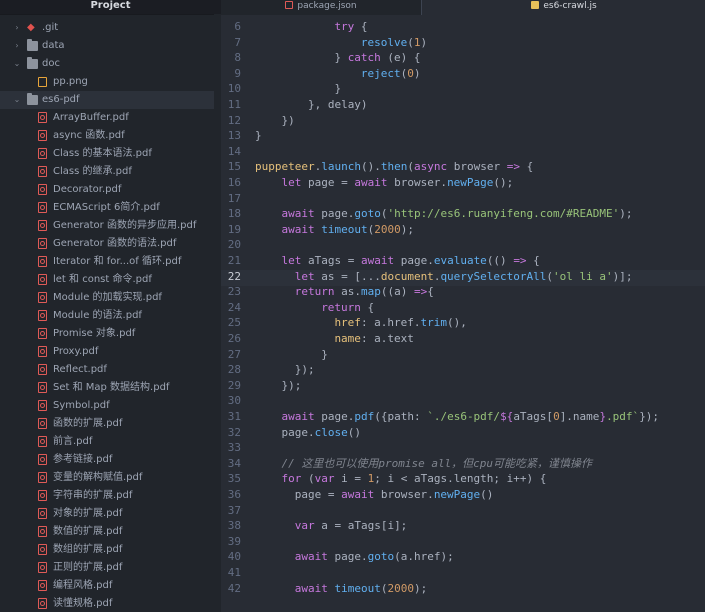 Image resolution: width=705 pixels, height=612 pixels. What do you see at coordinates (107, 190) in the screenshot?
I see `tree-file: Decorator.pdf` at bounding box center [107, 190].